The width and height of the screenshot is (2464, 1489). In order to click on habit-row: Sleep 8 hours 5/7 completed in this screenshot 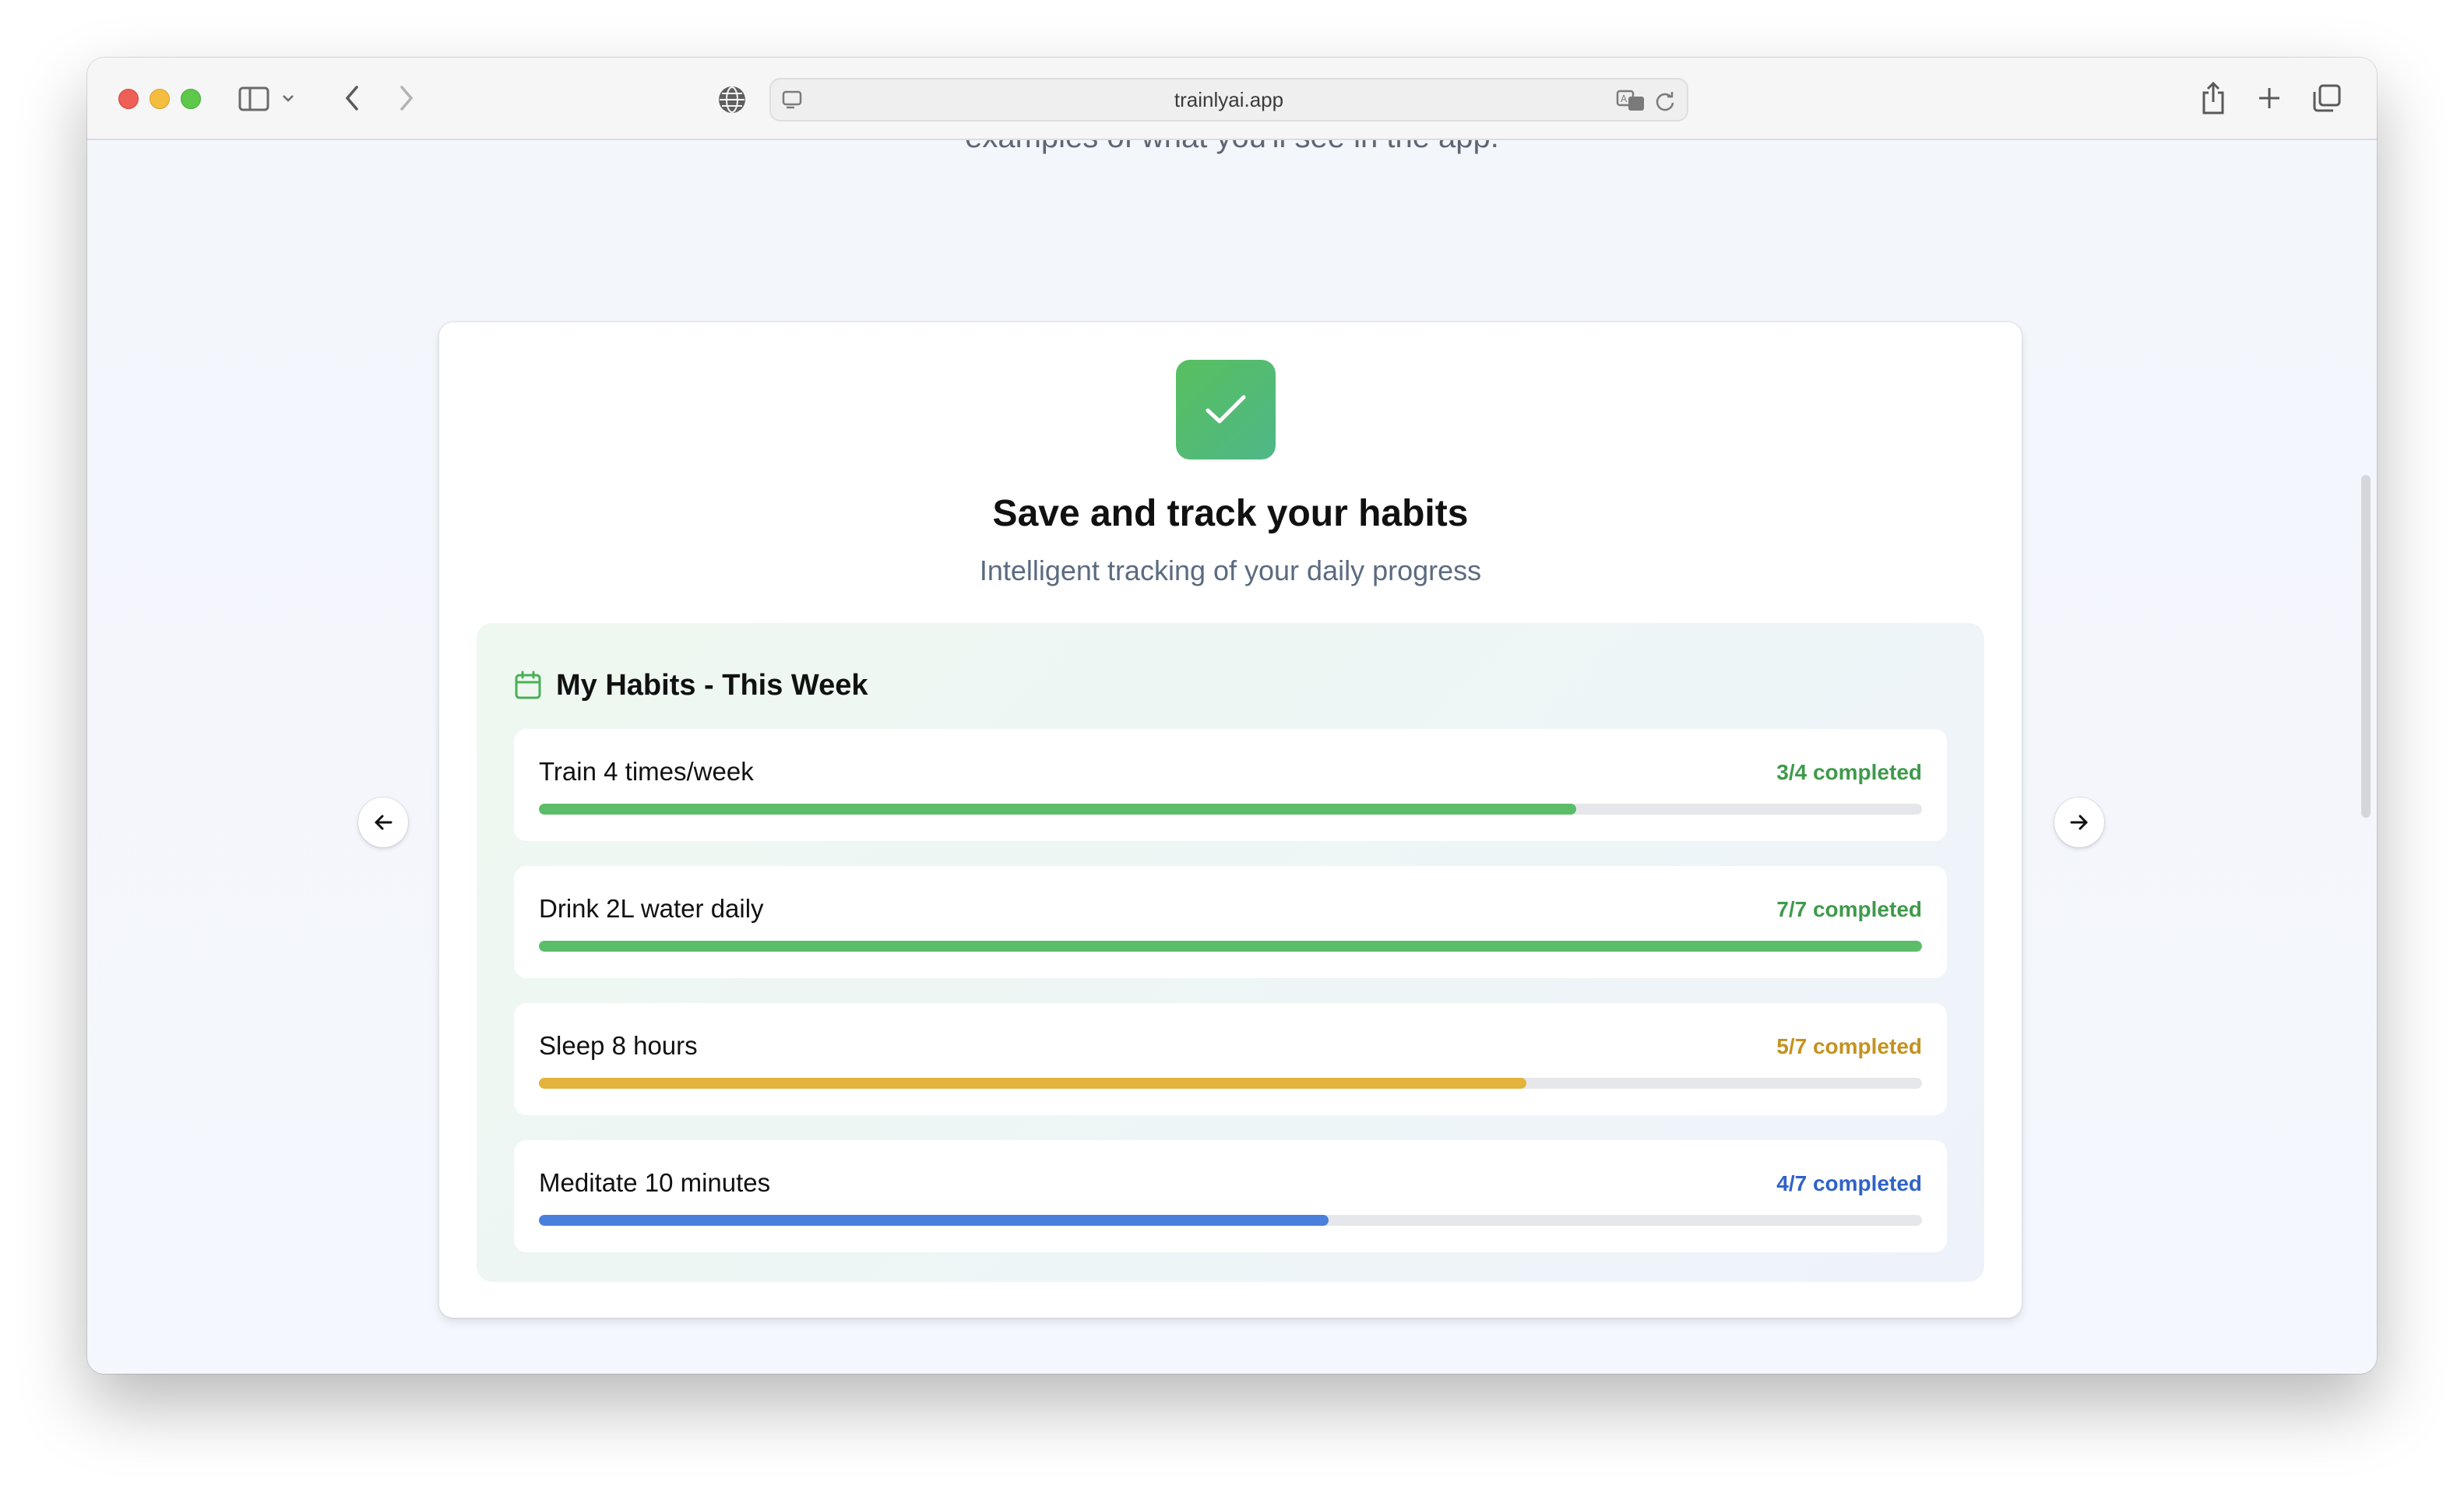, I will do `click(1230, 1059)`.